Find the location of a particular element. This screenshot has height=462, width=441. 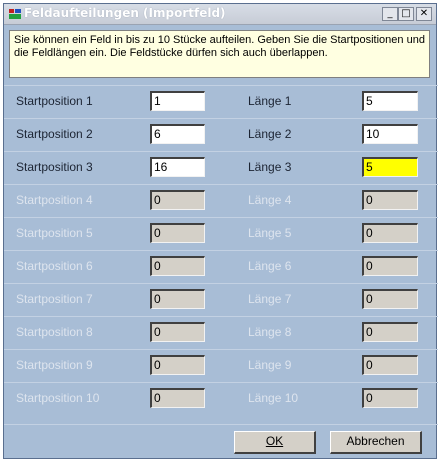

start-position-label: Startposition 4 is located at coordinates (54, 200).